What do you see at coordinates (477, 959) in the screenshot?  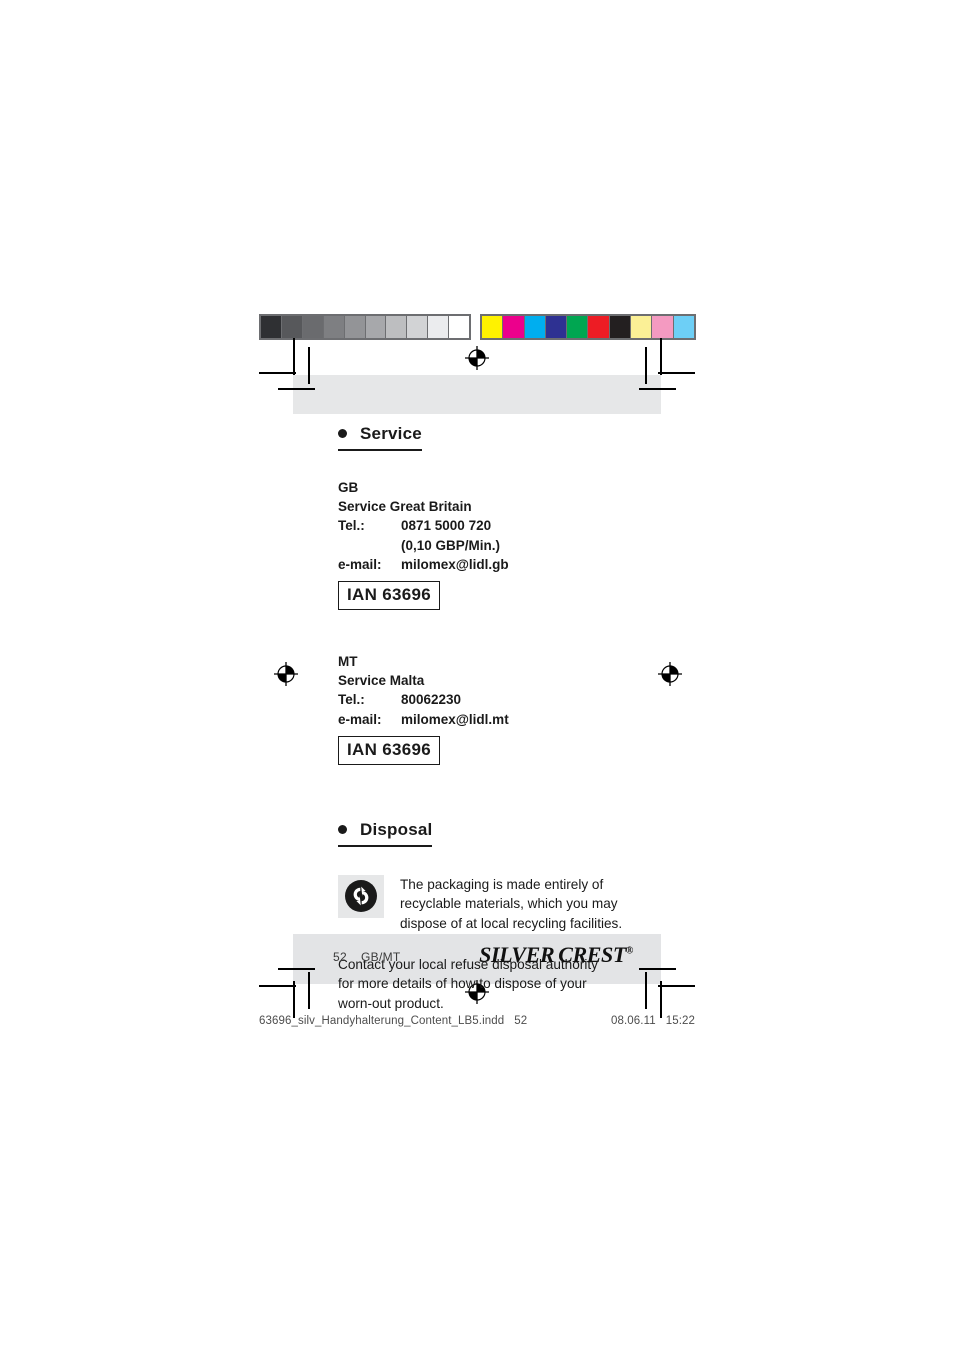 I see `page-footer: 52 GB/MT SILVER CREST®` at bounding box center [477, 959].